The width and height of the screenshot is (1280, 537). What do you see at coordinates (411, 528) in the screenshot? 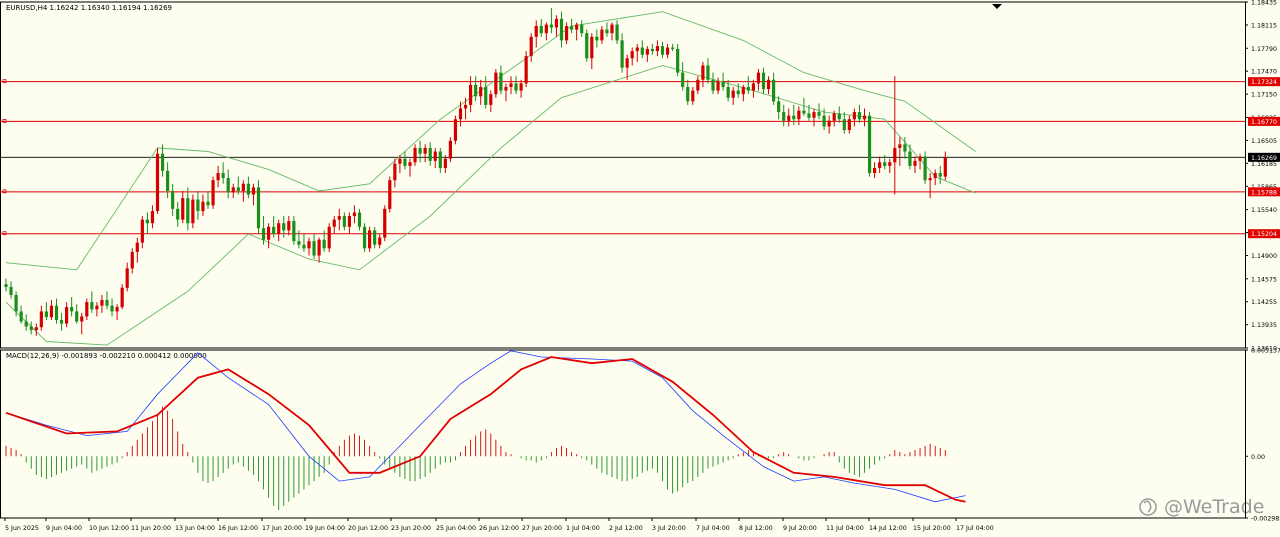
I see `time-tick-label: 23 Jun 20:00` at bounding box center [411, 528].